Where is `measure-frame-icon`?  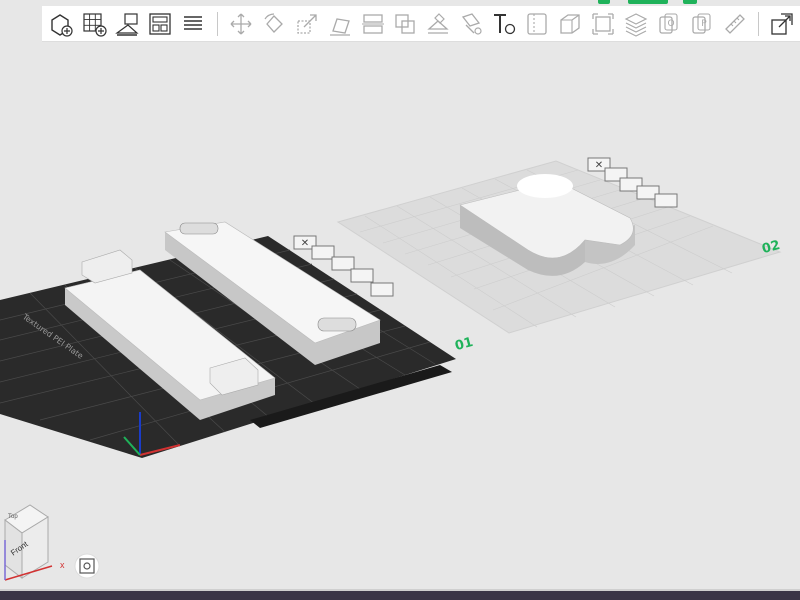
measure-frame-icon is located at coordinates (603, 23).